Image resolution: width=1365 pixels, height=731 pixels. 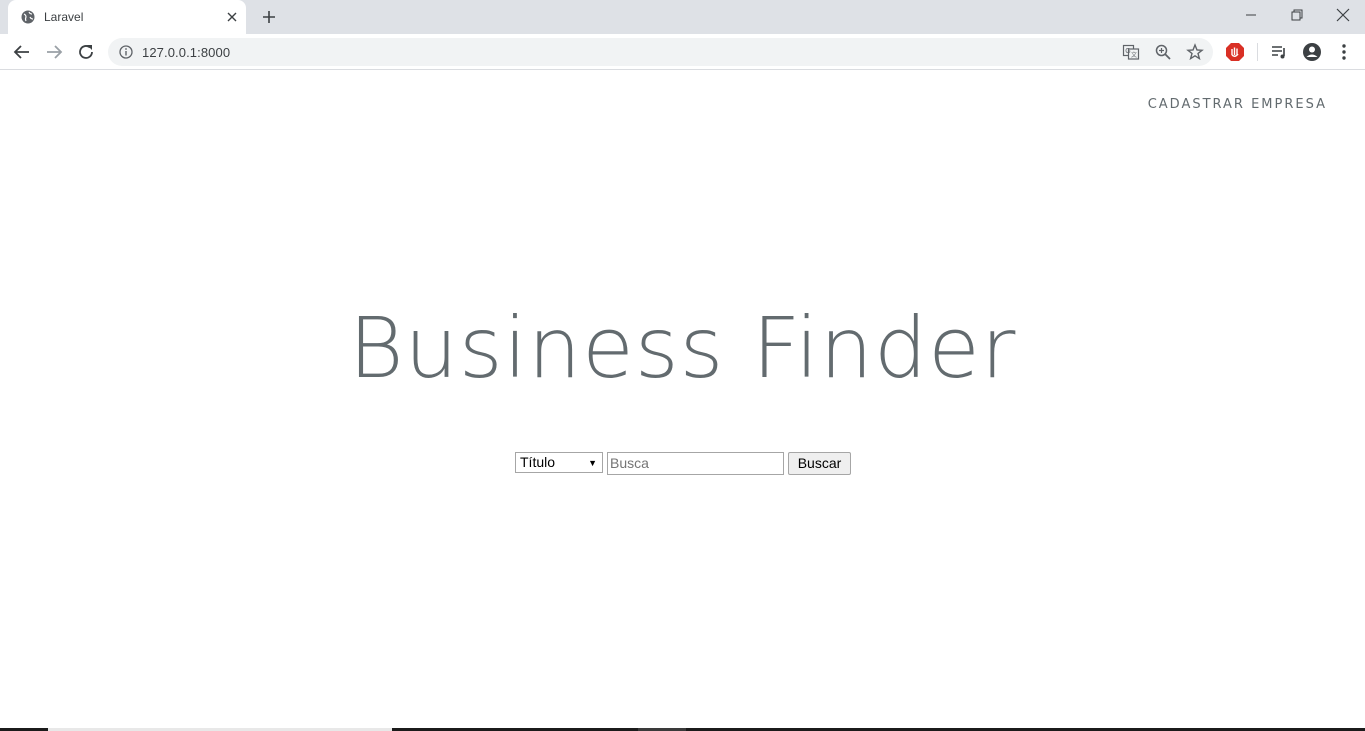 What do you see at coordinates (538, 462) in the screenshot?
I see `select-value: Título` at bounding box center [538, 462].